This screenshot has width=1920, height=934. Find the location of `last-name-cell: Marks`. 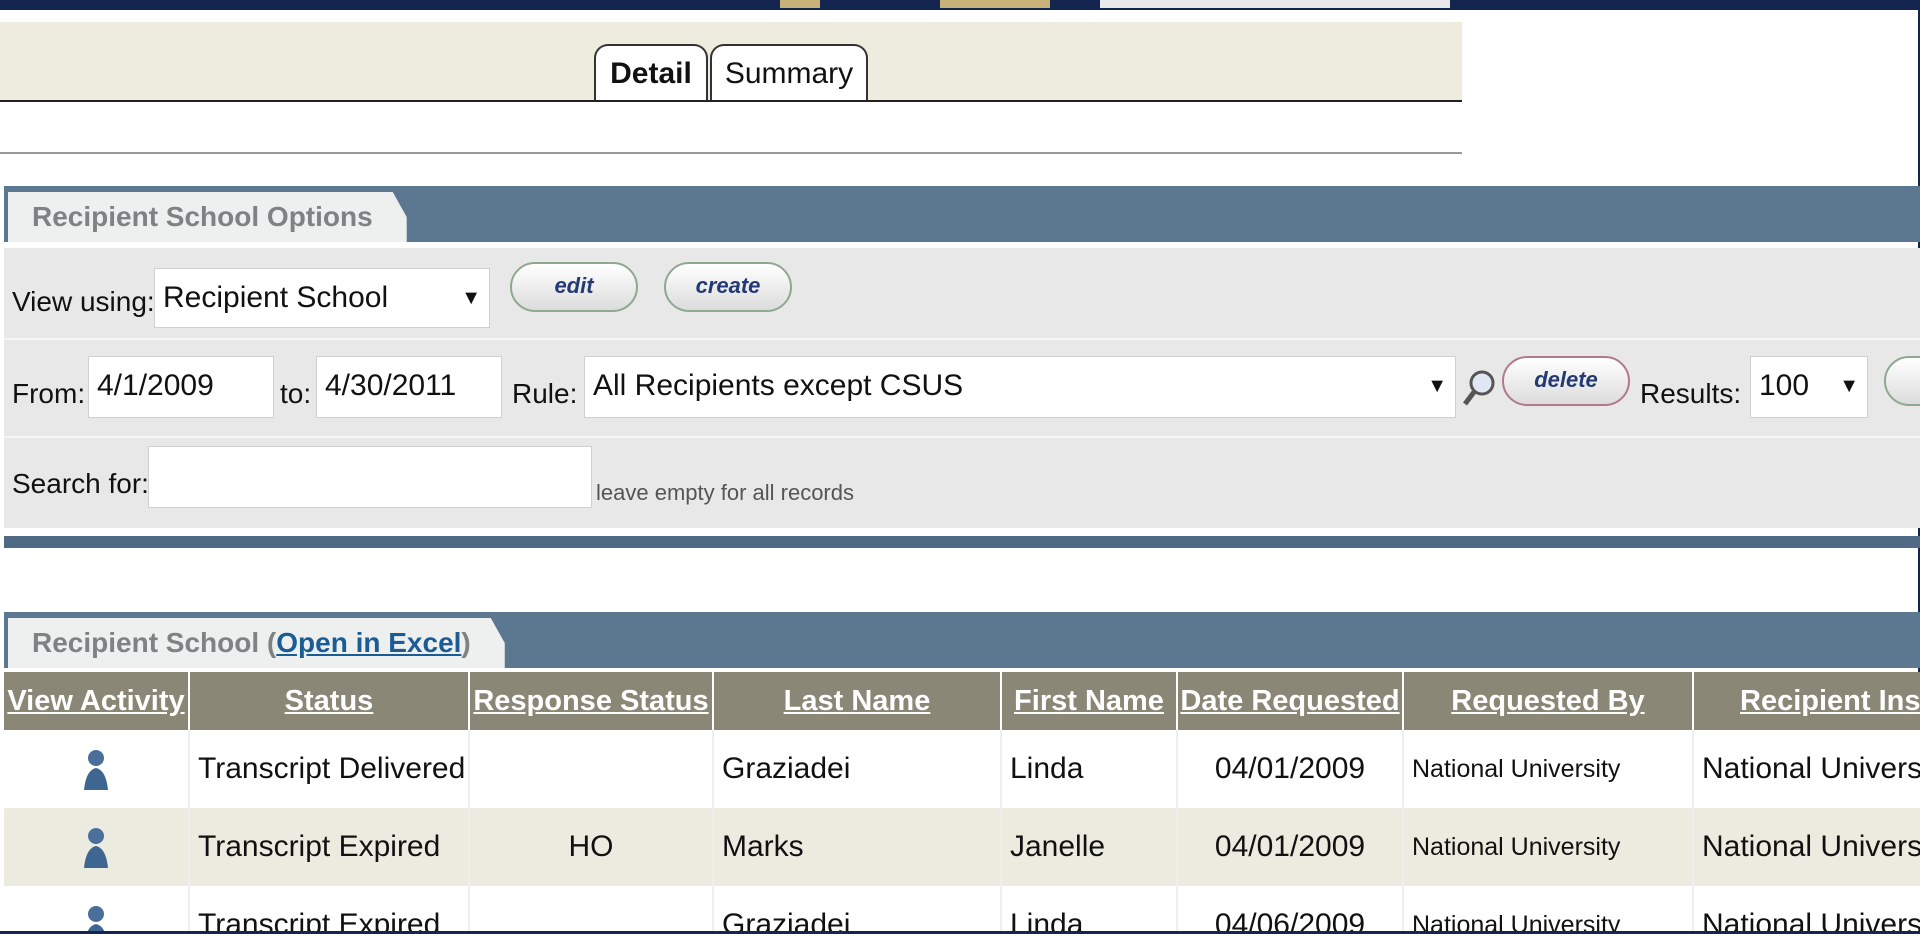

last-name-cell: Marks is located at coordinates (858, 847).